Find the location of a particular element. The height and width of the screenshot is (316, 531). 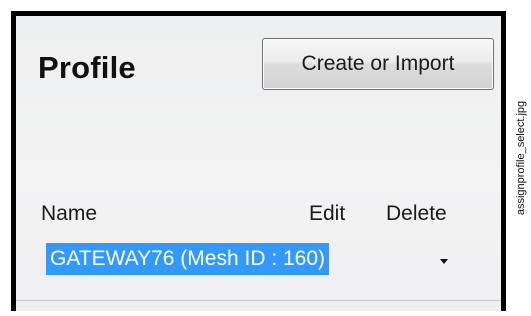

page-title: Profile is located at coordinates (87, 67).